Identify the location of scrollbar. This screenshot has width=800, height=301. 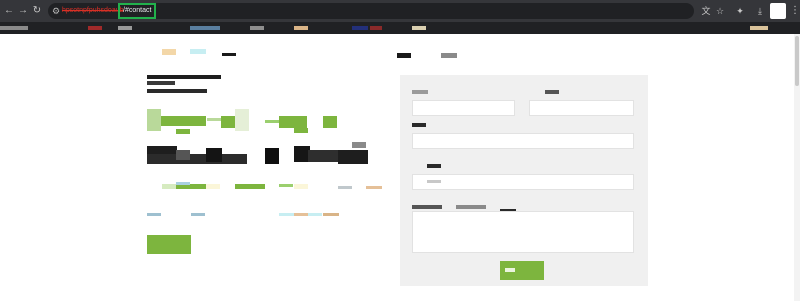
(797, 167).